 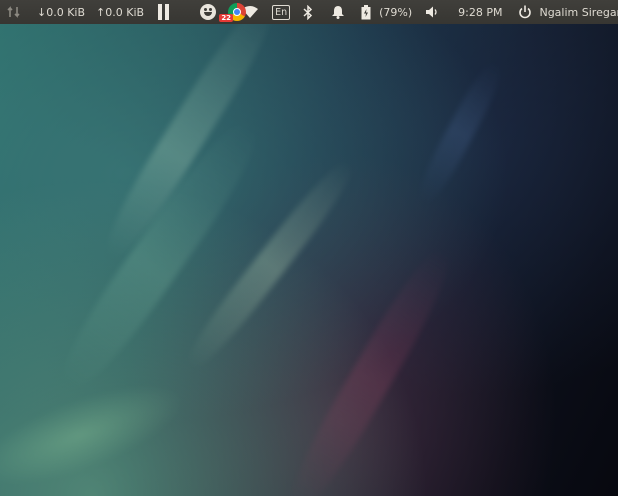 I want to click on bluetooth-icon, so click(x=308, y=12).